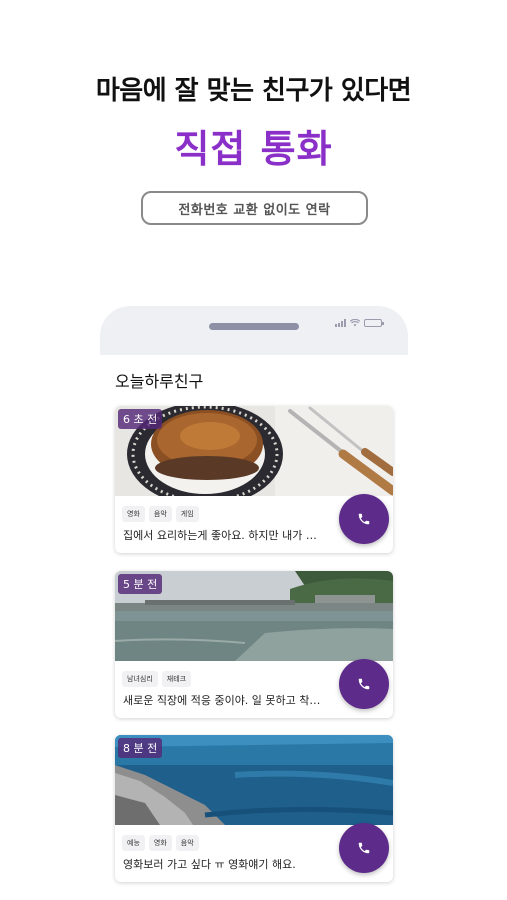 The width and height of the screenshot is (507, 900). Describe the element at coordinates (187, 514) in the screenshot. I see `interest-tag: 게임` at that location.